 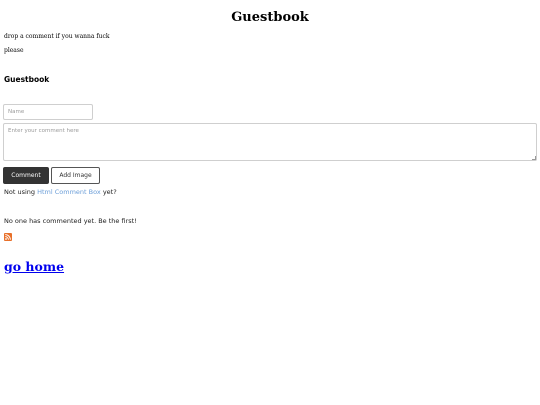 What do you see at coordinates (26, 175) in the screenshot?
I see `comment-button: Comment` at bounding box center [26, 175].